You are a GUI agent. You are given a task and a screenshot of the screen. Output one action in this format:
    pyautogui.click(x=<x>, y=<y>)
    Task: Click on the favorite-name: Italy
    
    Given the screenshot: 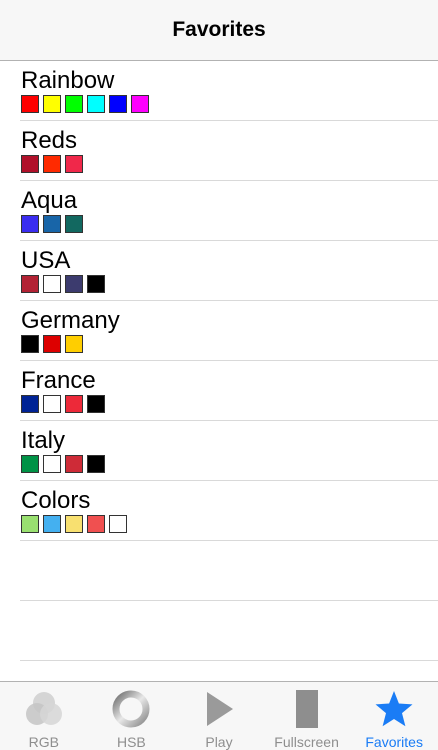 What is the action you would take?
    pyautogui.click(x=43, y=440)
    